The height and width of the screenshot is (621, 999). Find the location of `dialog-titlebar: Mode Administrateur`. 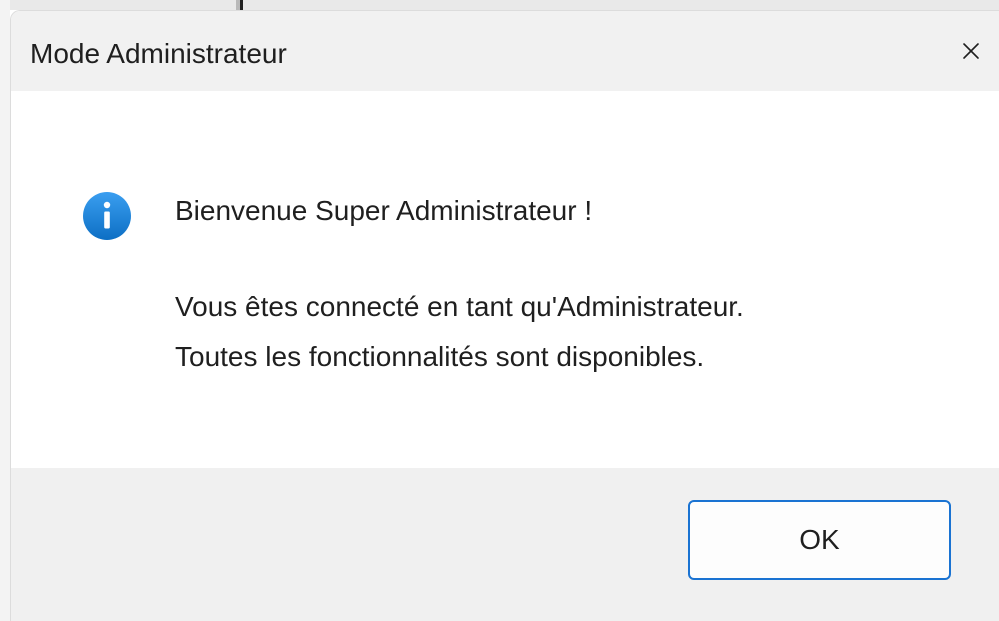

dialog-titlebar: Mode Administrateur is located at coordinates (505, 51).